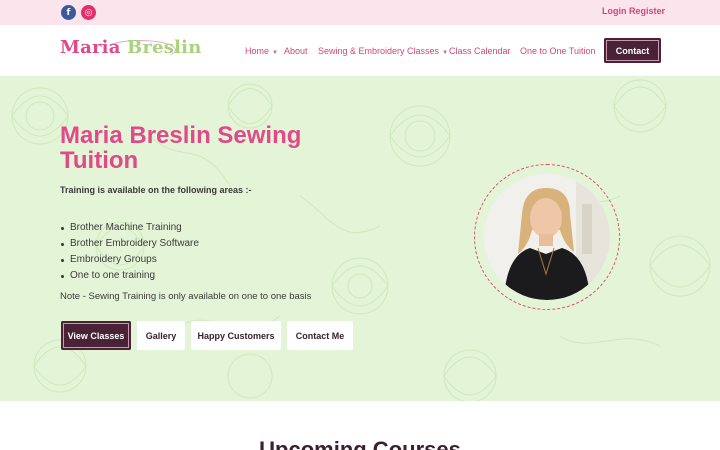 The image size is (720, 450). I want to click on gallery-button: Gallery, so click(161, 335).